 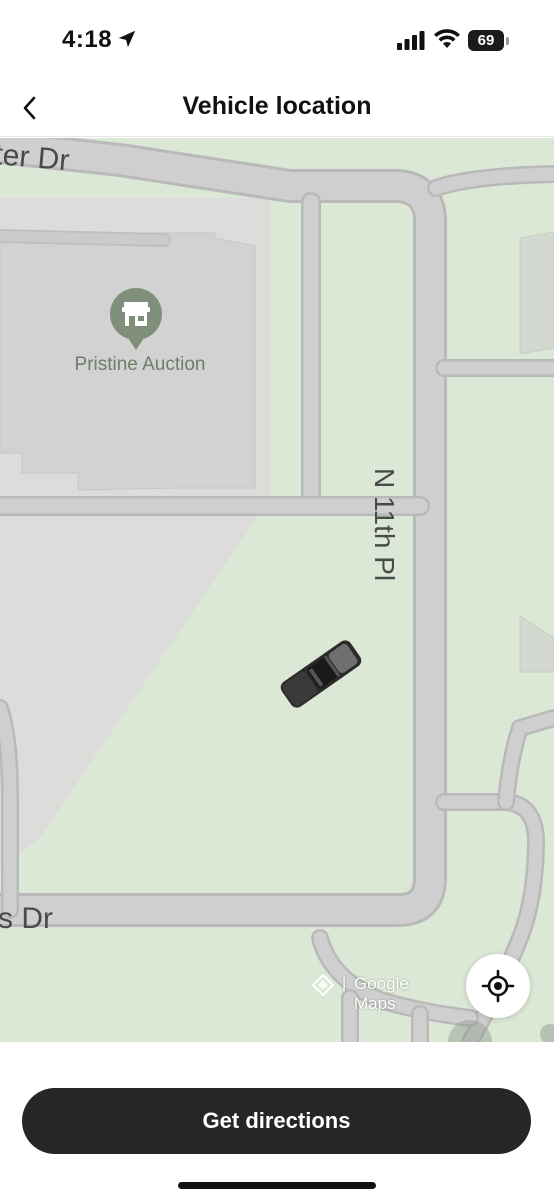 I want to click on street-label-bottom: s Dr, so click(x=26, y=918).